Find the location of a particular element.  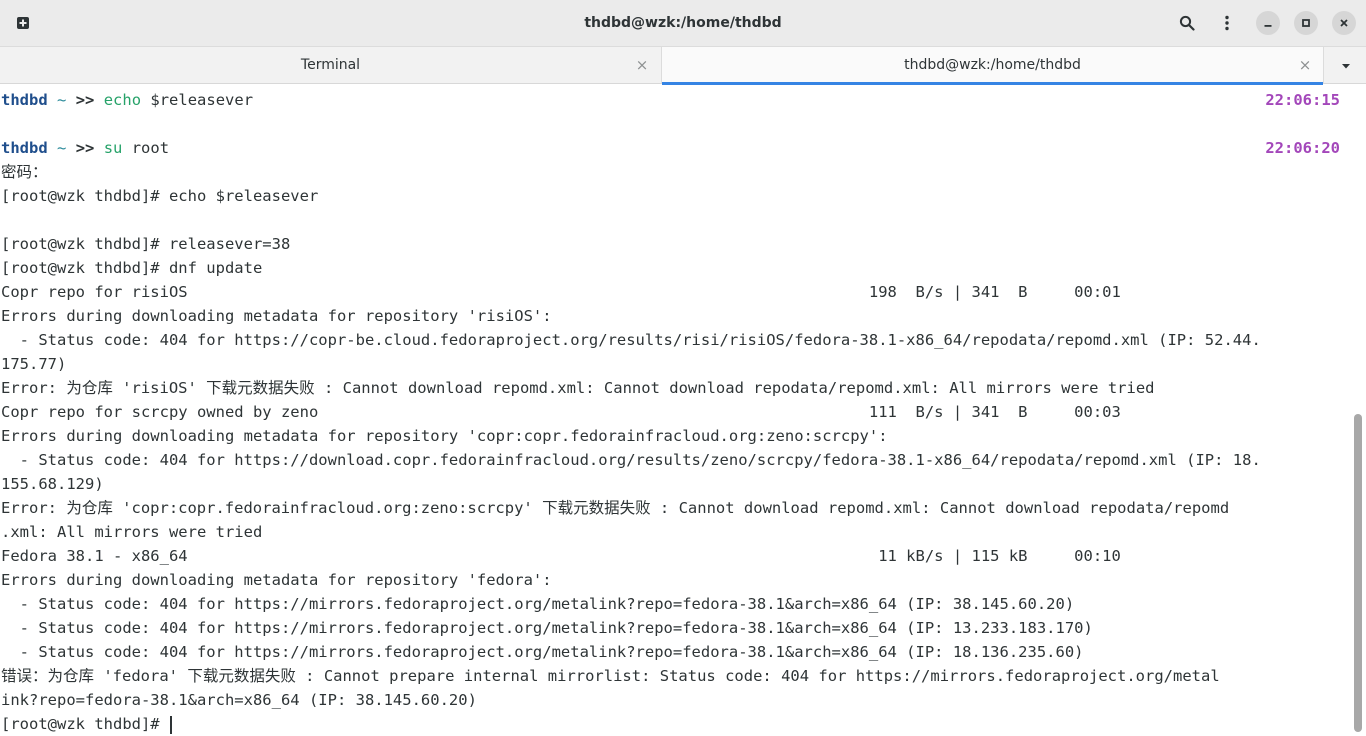

minimize-icon is located at coordinates (1268, 23).